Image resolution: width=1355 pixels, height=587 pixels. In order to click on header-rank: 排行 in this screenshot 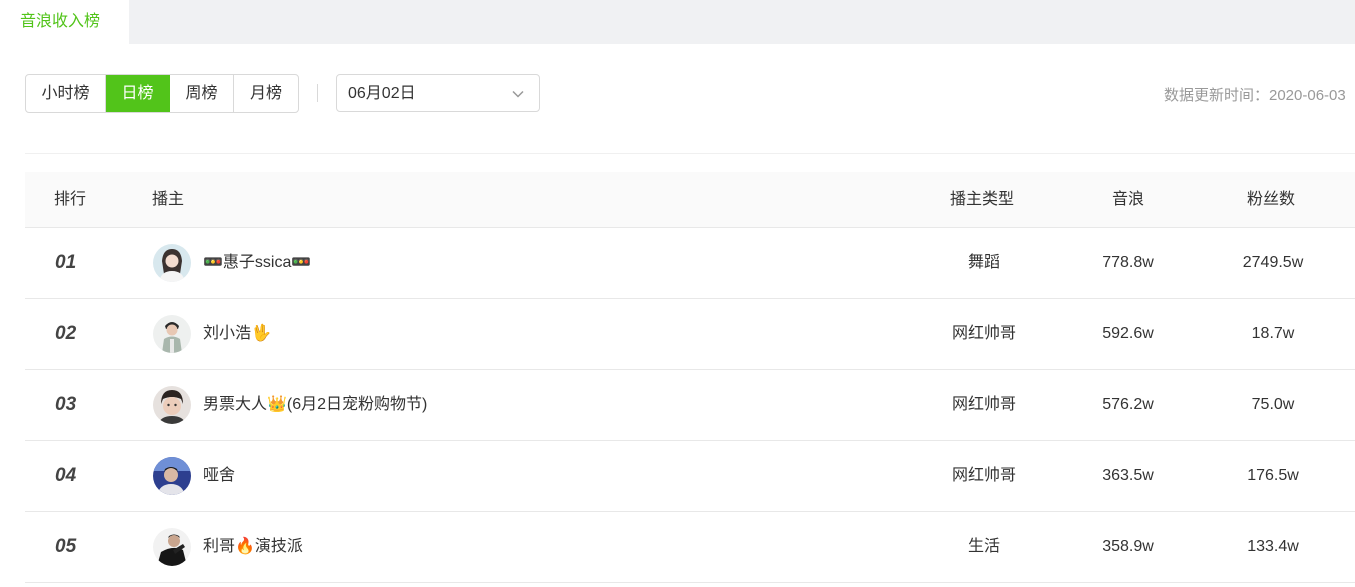, I will do `click(70, 199)`.